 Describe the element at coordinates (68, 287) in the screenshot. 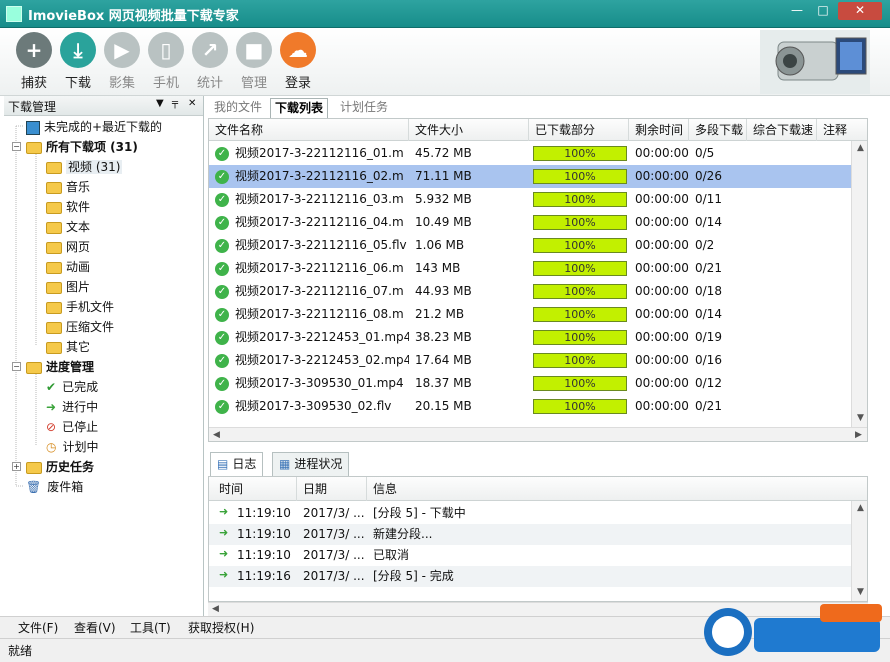

I see `tree-item-images: 图片` at that location.